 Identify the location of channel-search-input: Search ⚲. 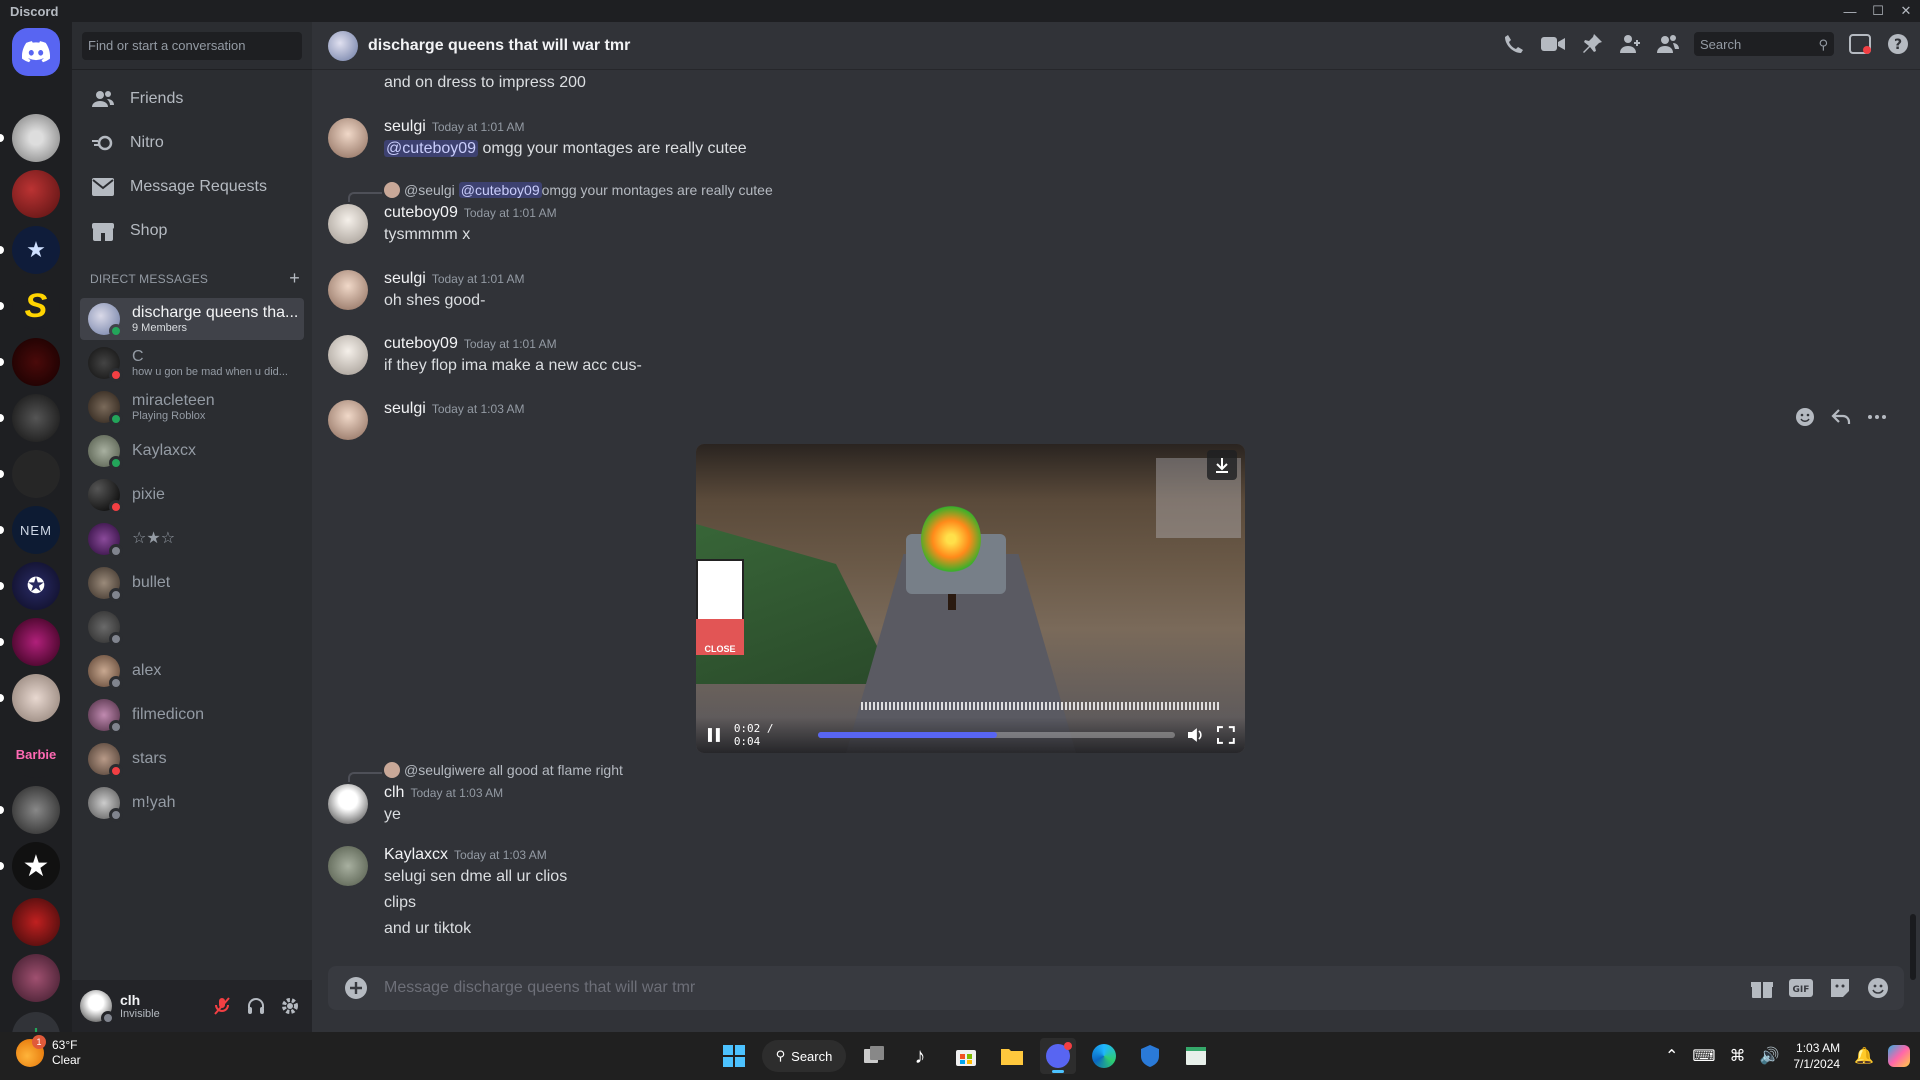
(1764, 44).